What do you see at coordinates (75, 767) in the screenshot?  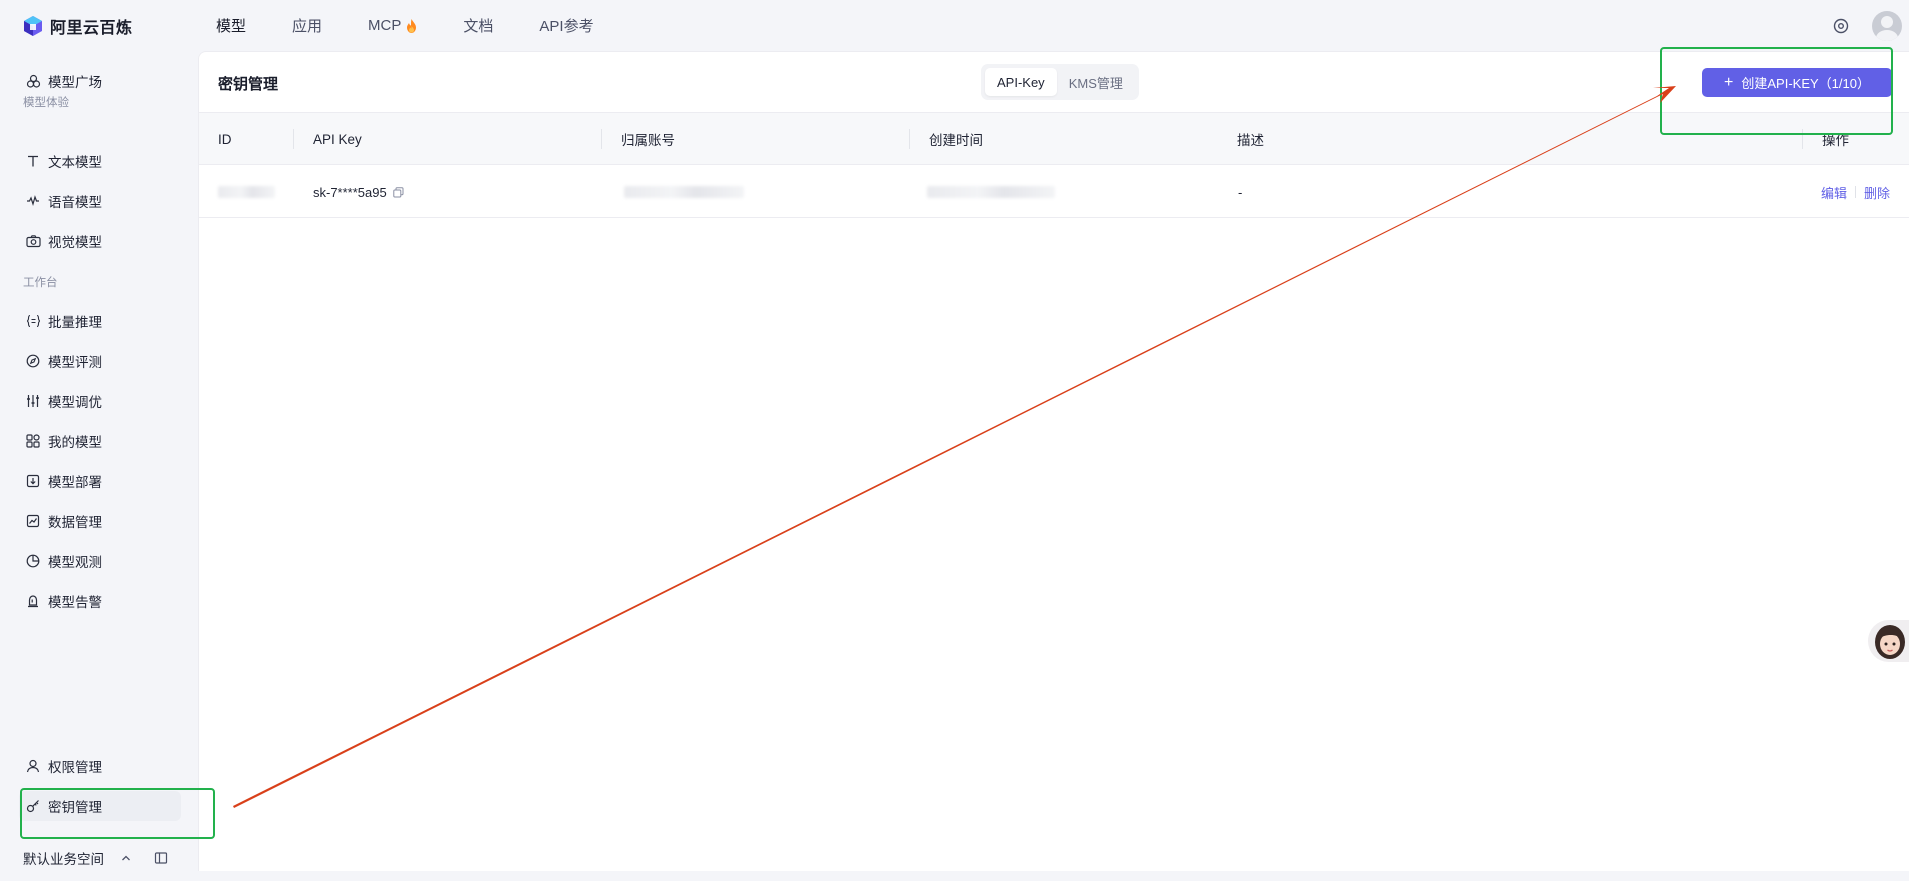 I see `sidebar-item-label: 权限管理` at bounding box center [75, 767].